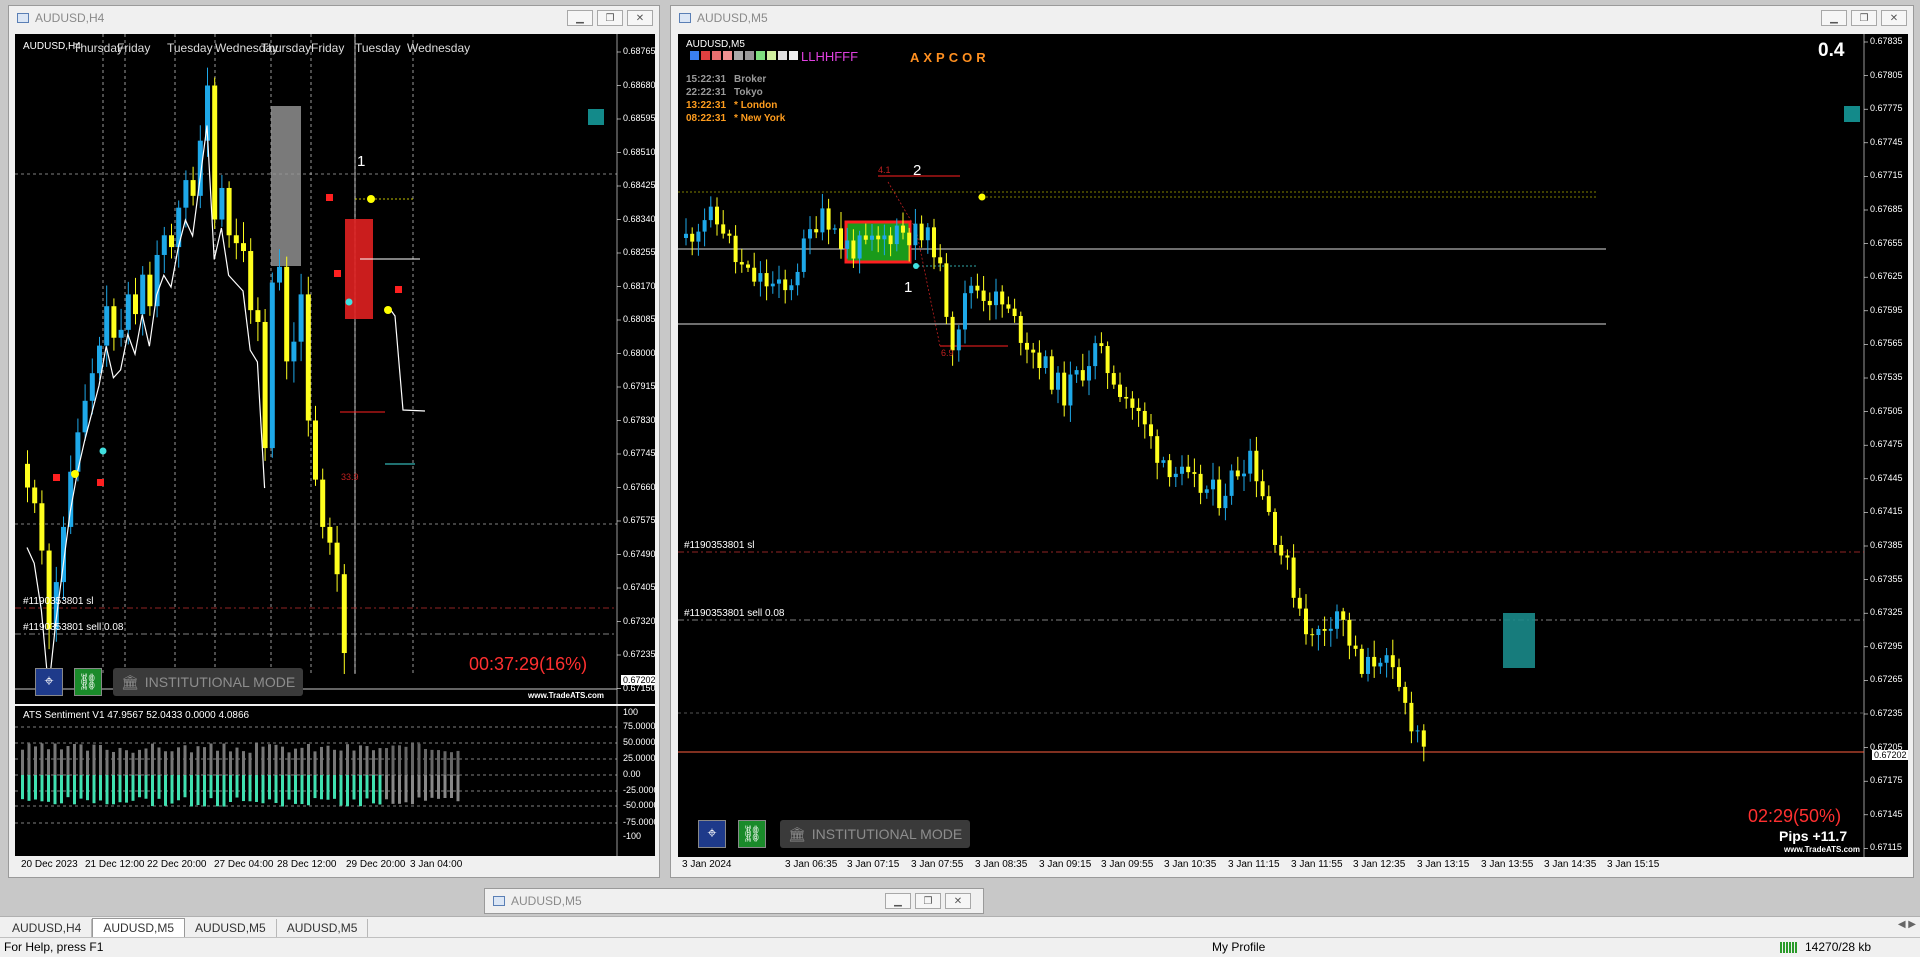  I want to click on time-tick-label: 28 Dec 12:00, so click(307, 864).